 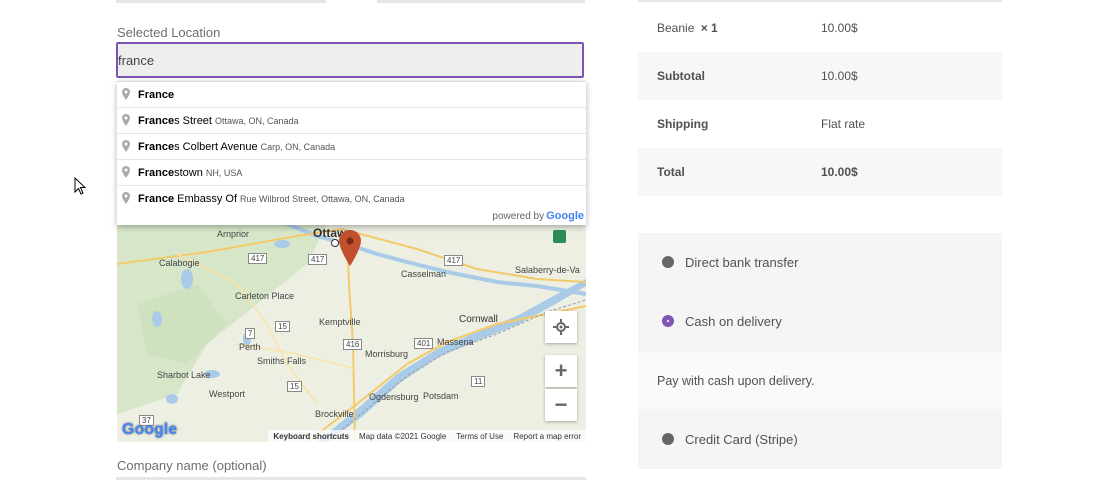 What do you see at coordinates (843, 124) in the screenshot?
I see `shipping-value: Flat rate` at bounding box center [843, 124].